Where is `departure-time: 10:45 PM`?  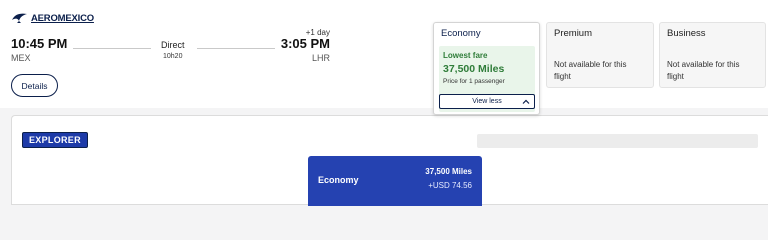 departure-time: 10:45 PM is located at coordinates (39, 43).